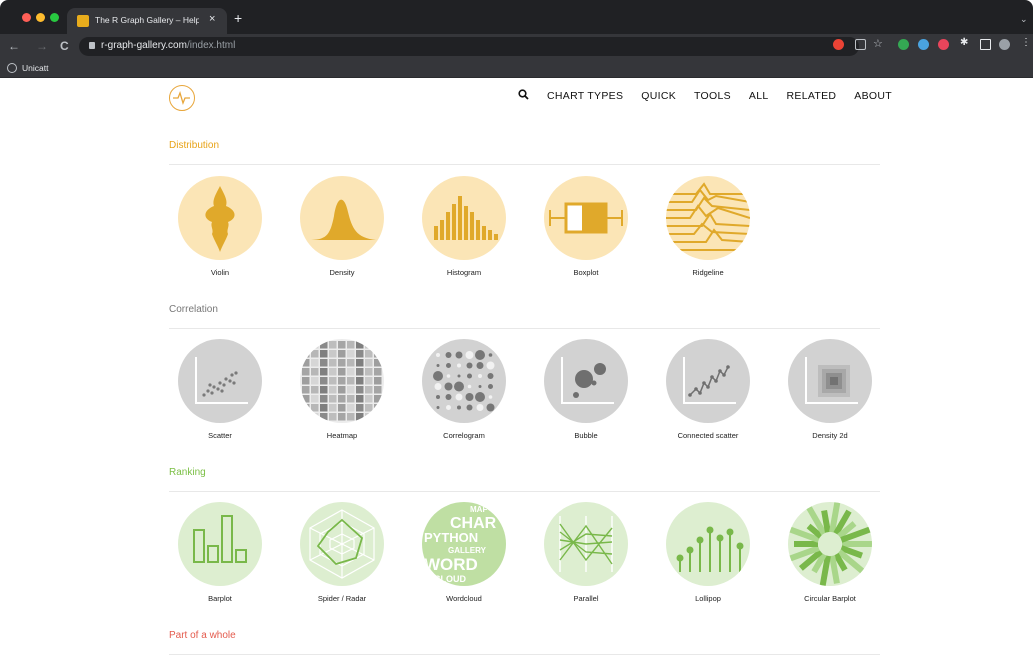 This screenshot has height=661, width=1033. Describe the element at coordinates (873, 96) in the screenshot. I see `nav-about: ABOUT` at that location.